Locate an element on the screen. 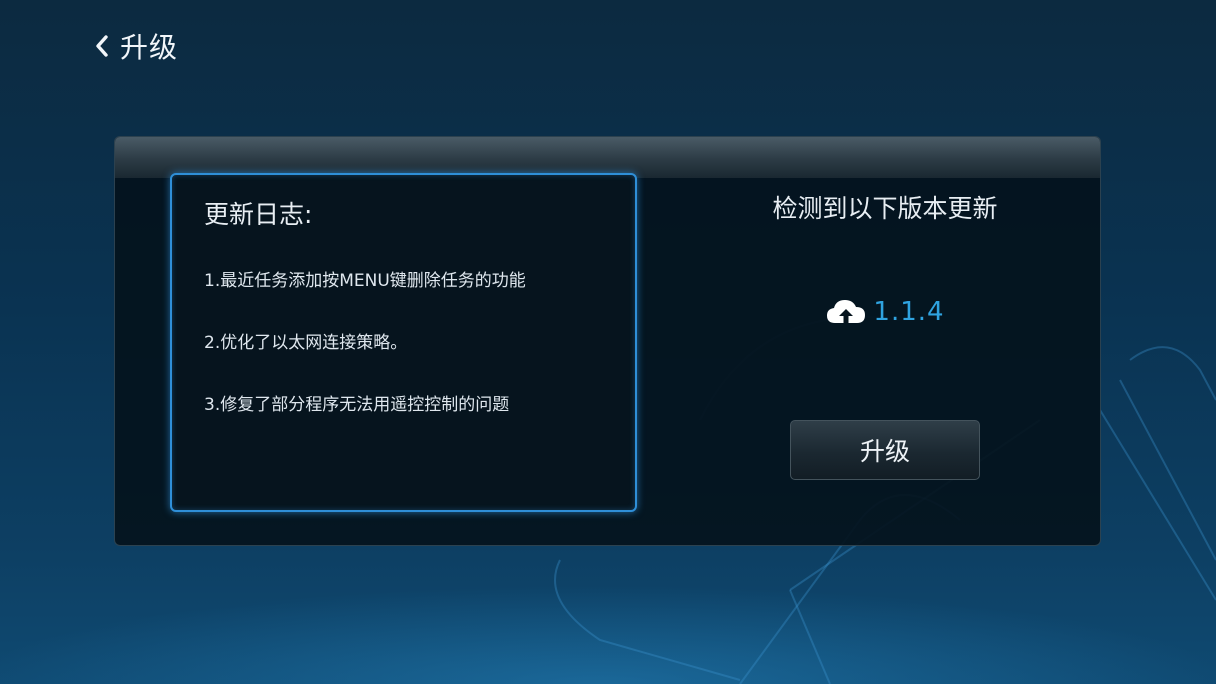 This screenshot has width=1216, height=684. cloud-upload-icon is located at coordinates (846, 311).